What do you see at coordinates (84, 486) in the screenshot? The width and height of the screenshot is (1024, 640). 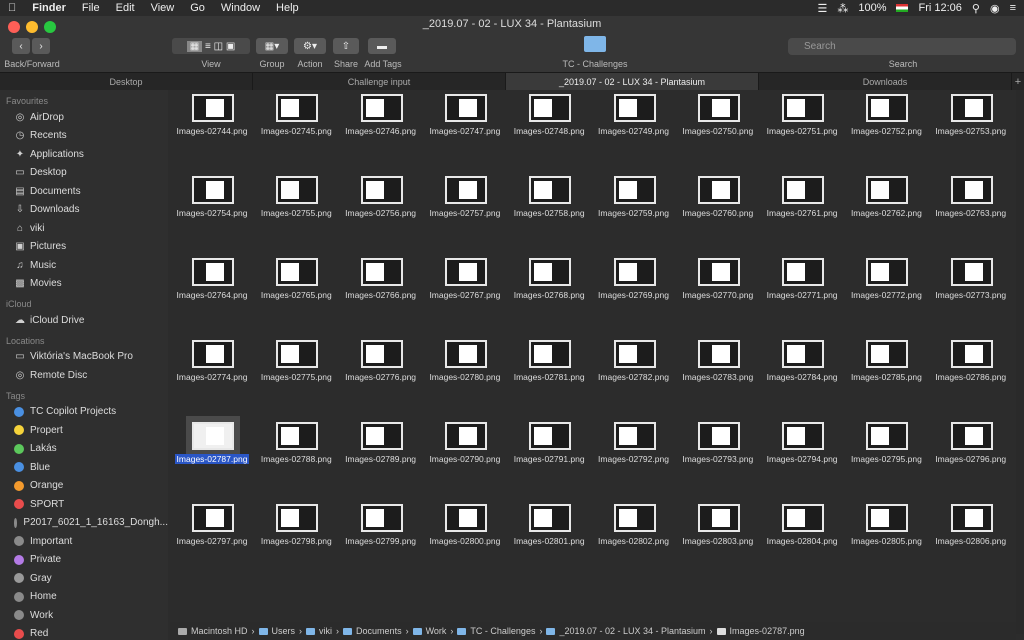 I see `sidebar-tag-item: Orange` at bounding box center [84, 486].